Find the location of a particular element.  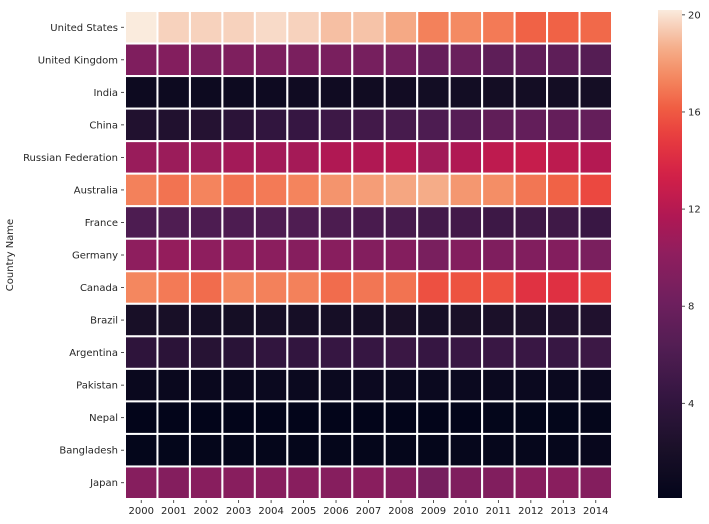

y-tick-label: United Kingdom is located at coordinates (78, 60).